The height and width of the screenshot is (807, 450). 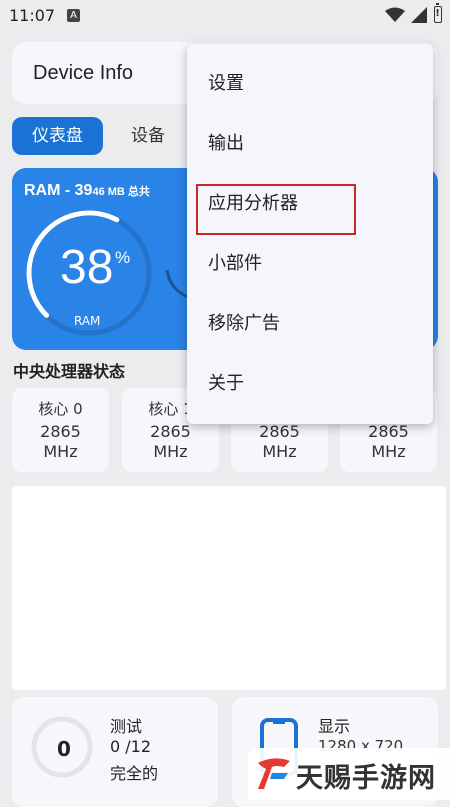 I want to click on watermark: 天赐手游网, so click(x=349, y=774).